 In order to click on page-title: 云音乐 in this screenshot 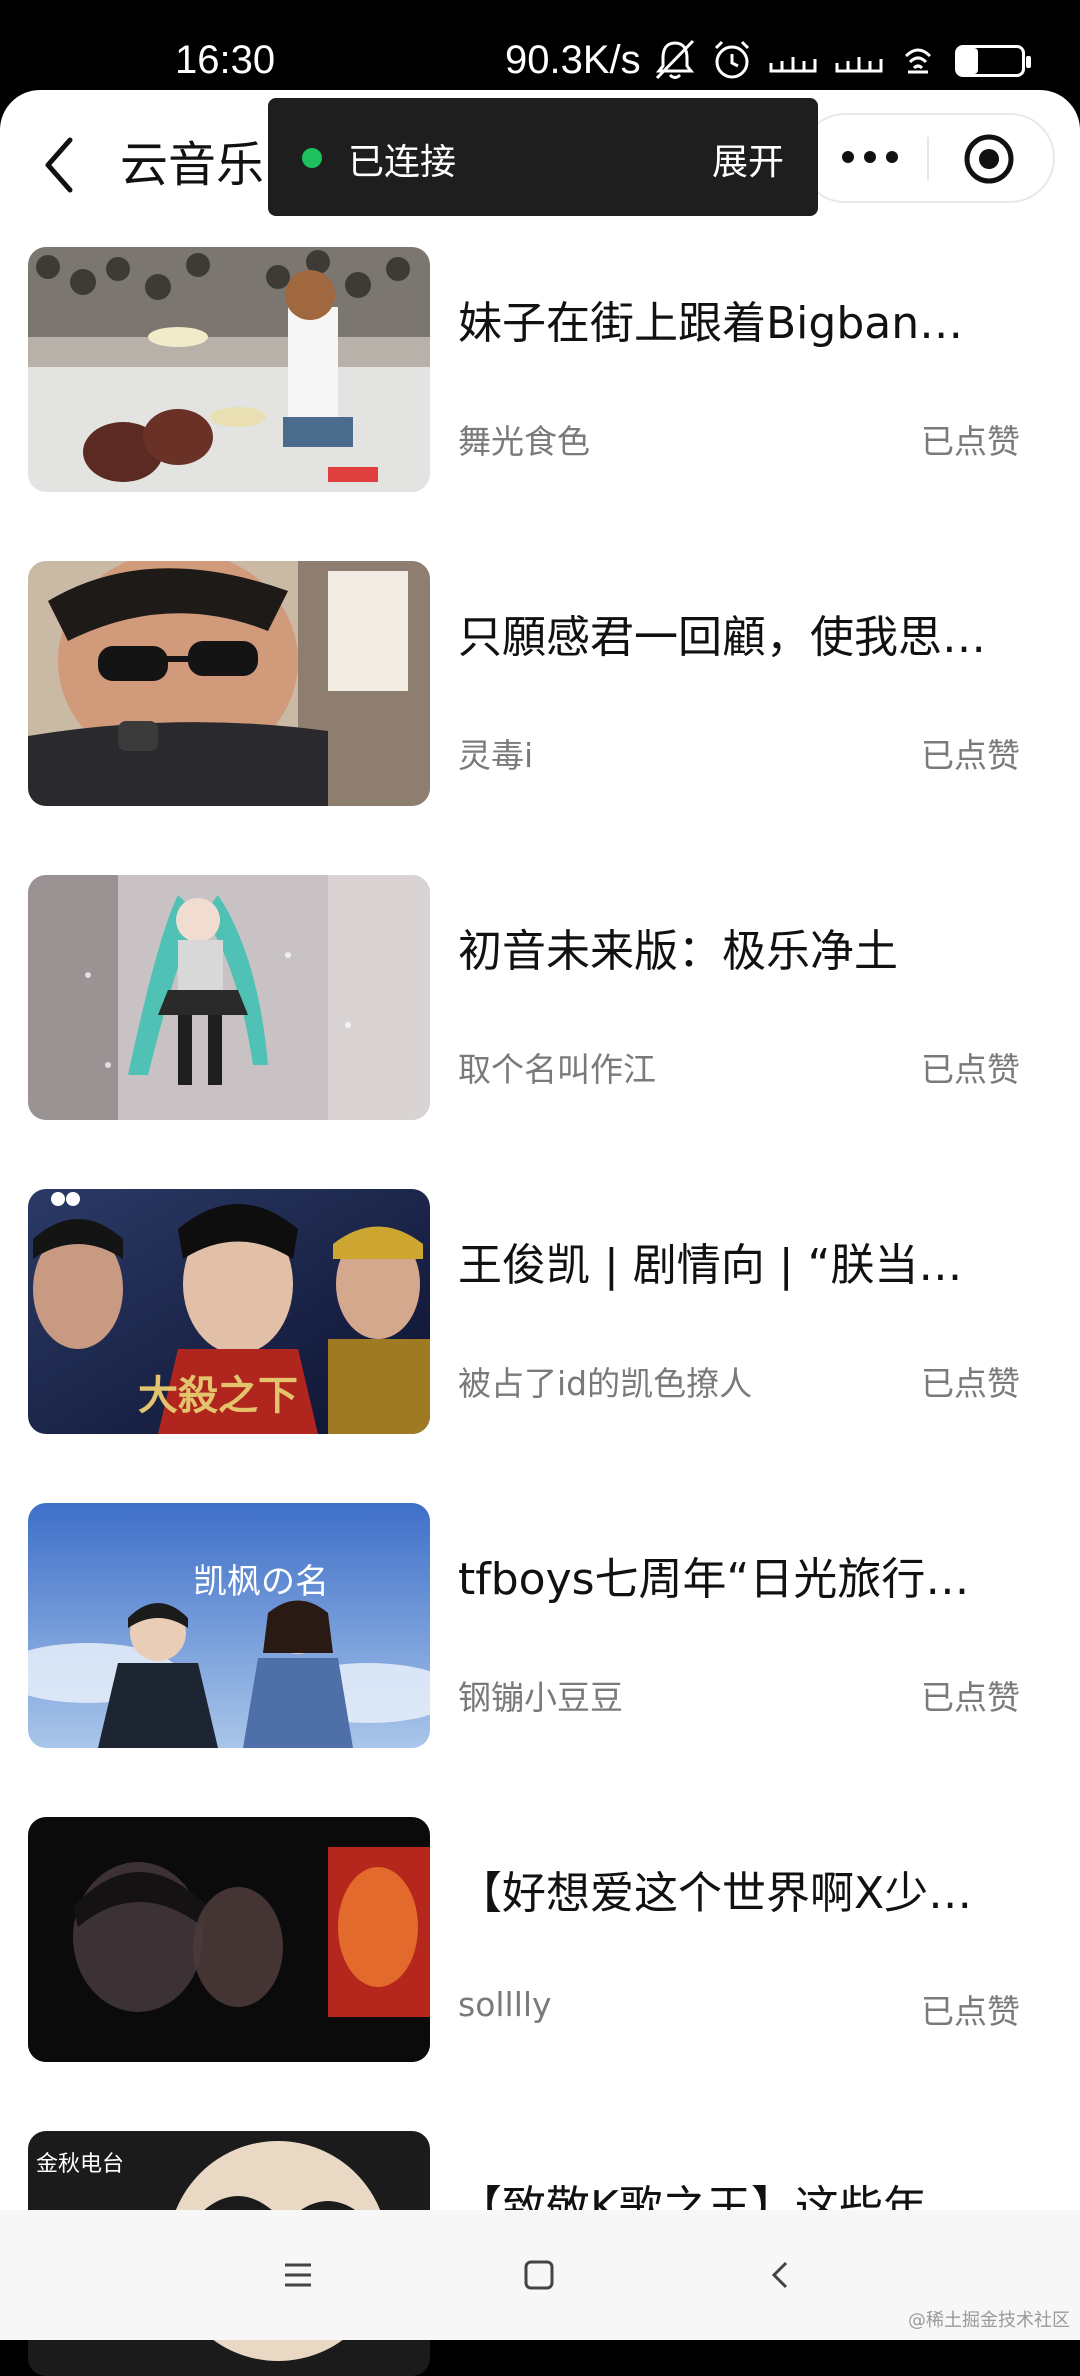, I will do `click(192, 165)`.